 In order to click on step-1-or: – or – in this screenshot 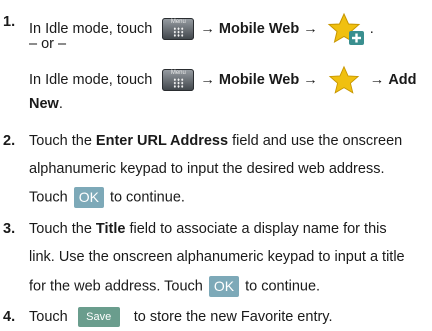, I will do `click(48, 44)`.